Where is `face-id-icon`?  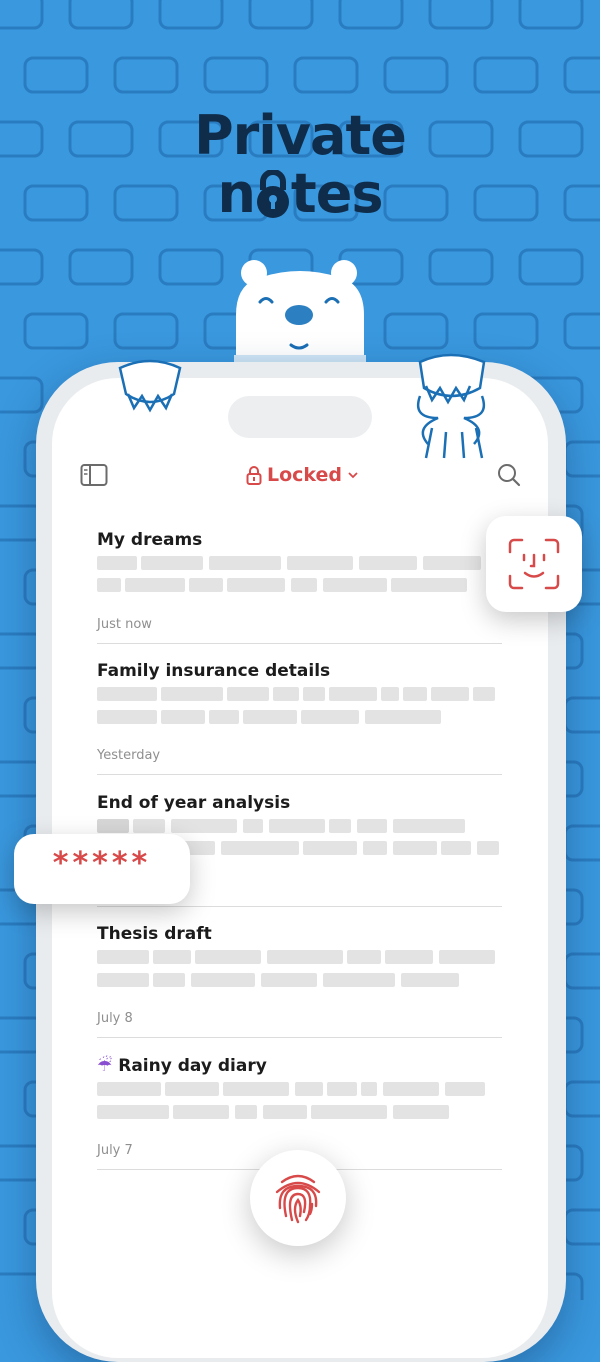 face-id-icon is located at coordinates (534, 564).